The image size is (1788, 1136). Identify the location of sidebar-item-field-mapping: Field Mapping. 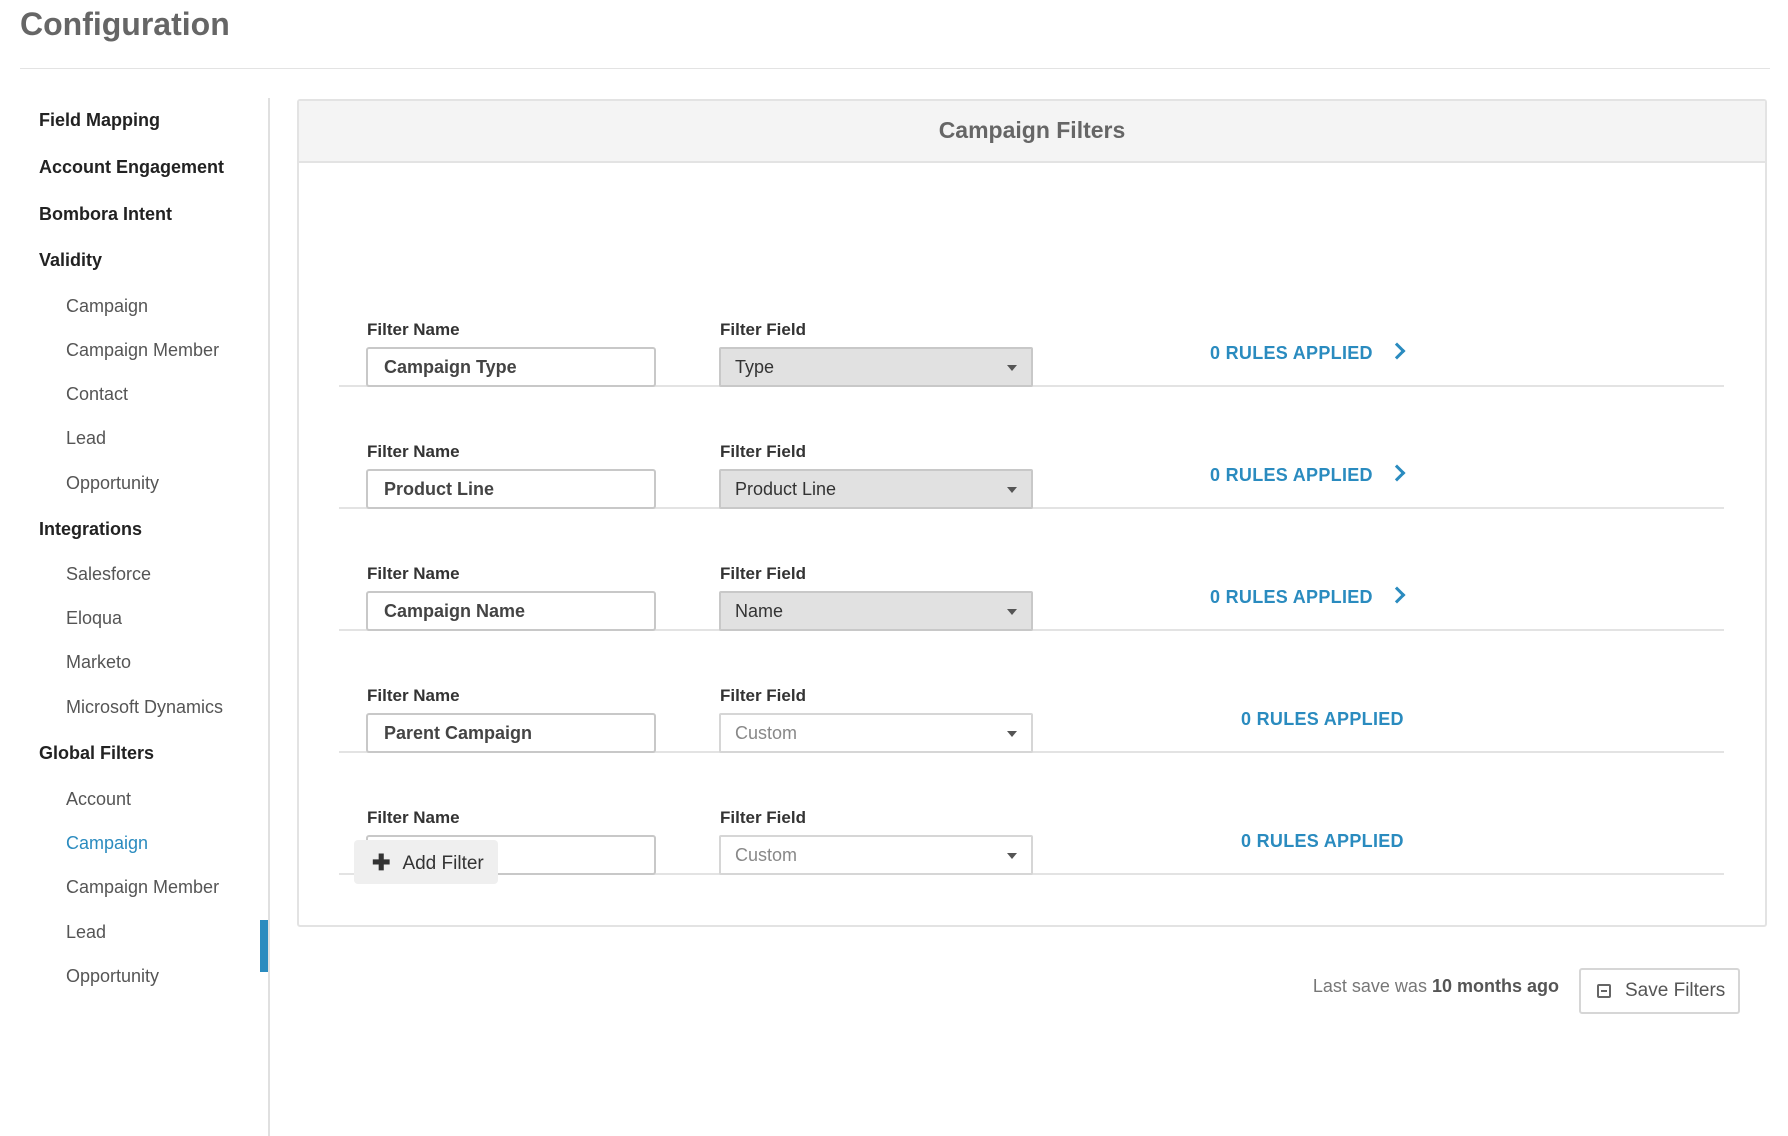
(99, 120).